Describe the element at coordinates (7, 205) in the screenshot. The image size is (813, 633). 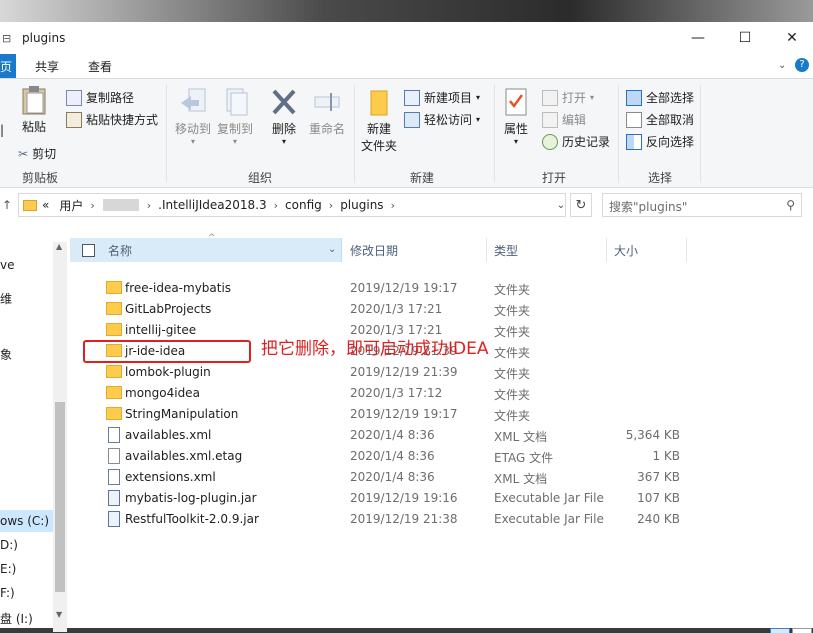
I see `up-arrow-icon: ↑` at that location.